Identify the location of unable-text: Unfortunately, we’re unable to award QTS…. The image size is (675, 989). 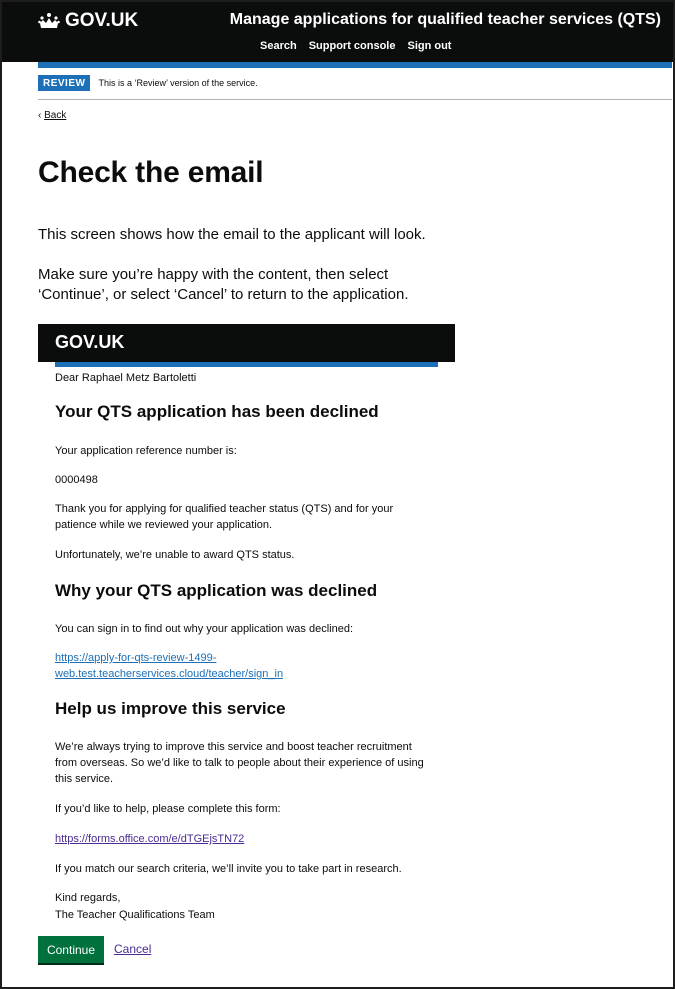
(175, 555).